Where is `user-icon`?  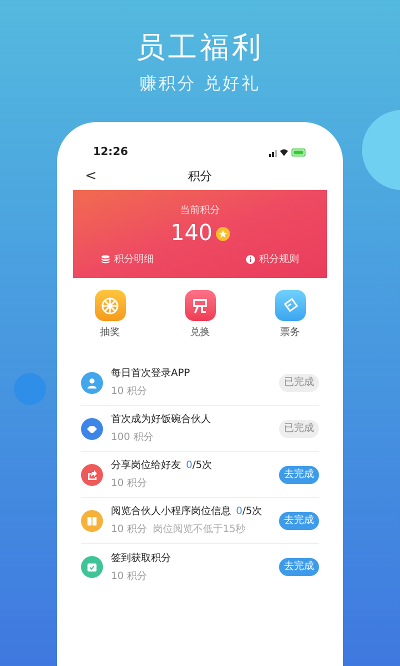 user-icon is located at coordinates (92, 383).